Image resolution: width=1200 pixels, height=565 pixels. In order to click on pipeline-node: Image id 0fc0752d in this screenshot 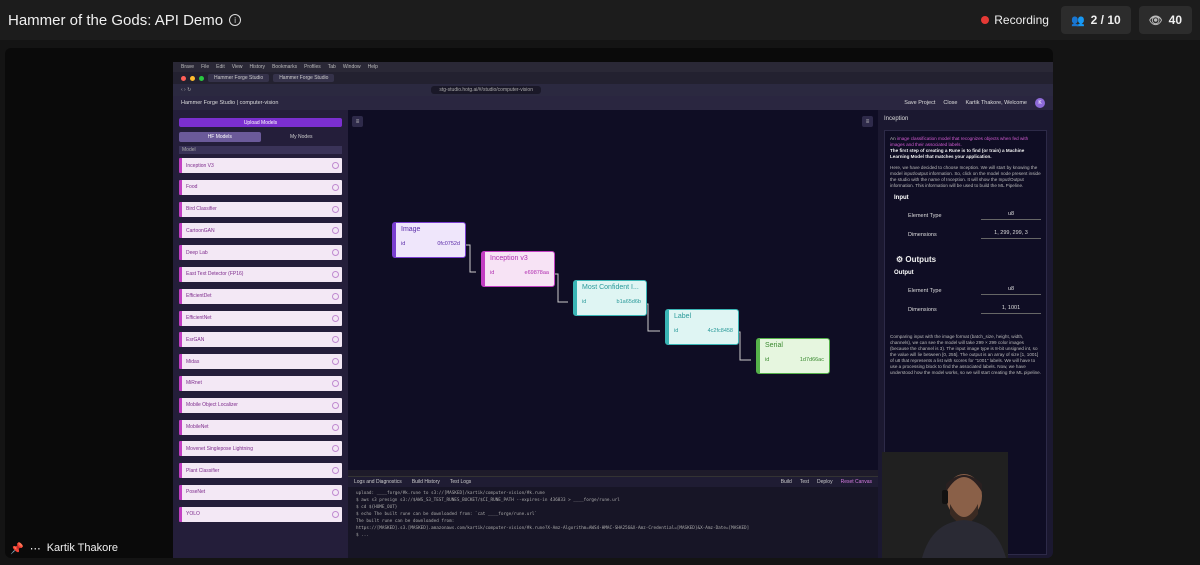, I will do `click(429, 240)`.